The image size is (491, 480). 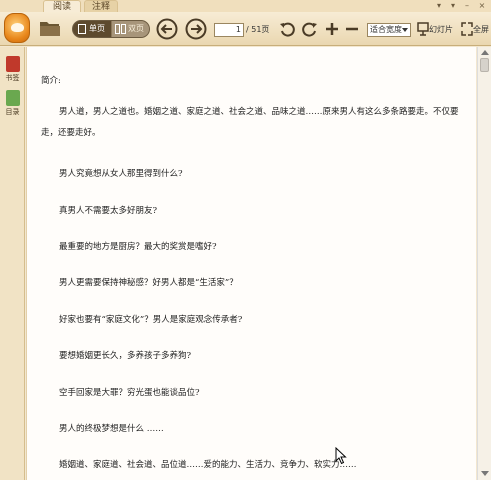 I want to click on chevron-down-icon, so click(x=405, y=30).